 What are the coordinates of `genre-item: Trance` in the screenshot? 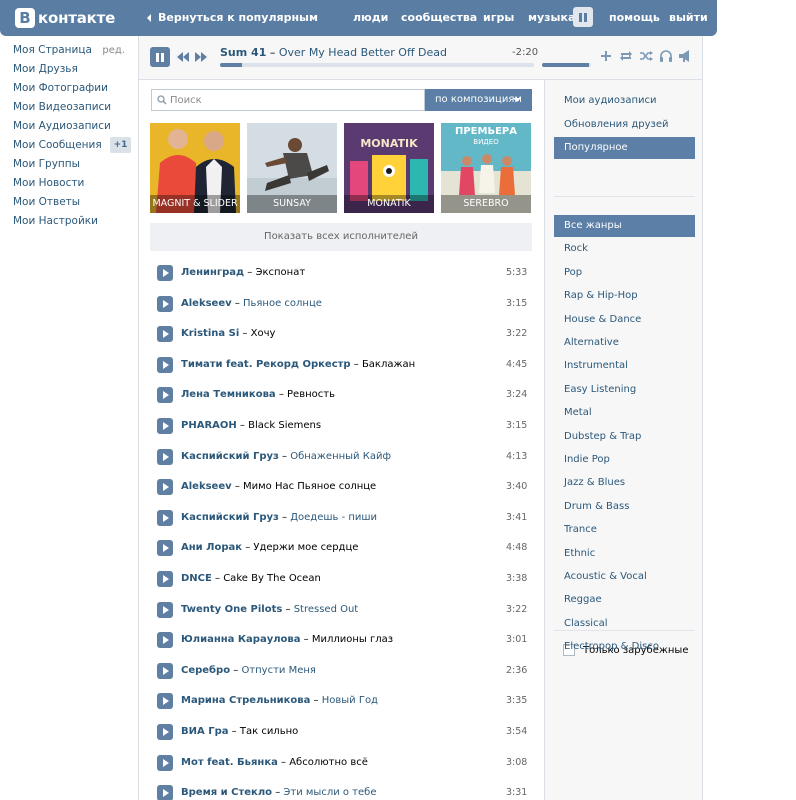 It's located at (624, 530).